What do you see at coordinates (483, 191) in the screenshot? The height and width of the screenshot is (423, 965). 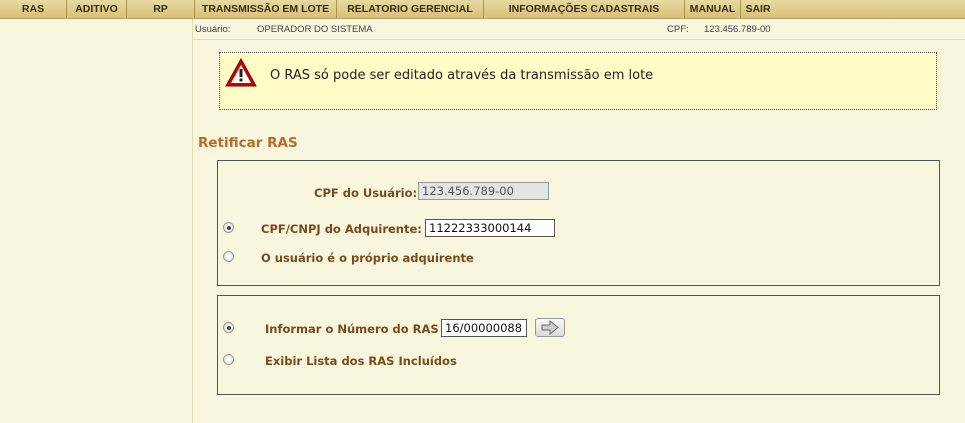 I see `cpf-usuario-field: 123.456.789-00` at bounding box center [483, 191].